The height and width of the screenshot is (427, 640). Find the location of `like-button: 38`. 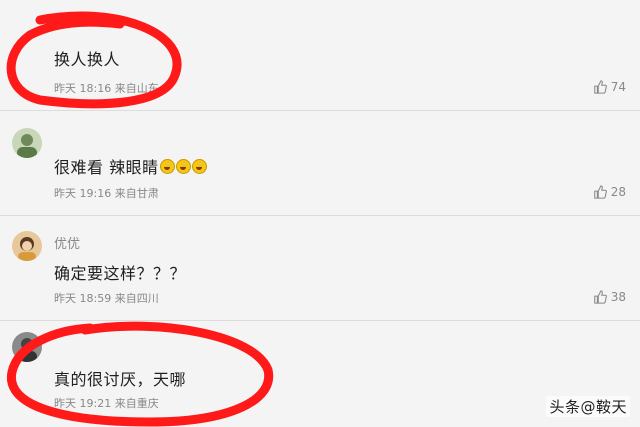

like-button: 38 is located at coordinates (609, 297).